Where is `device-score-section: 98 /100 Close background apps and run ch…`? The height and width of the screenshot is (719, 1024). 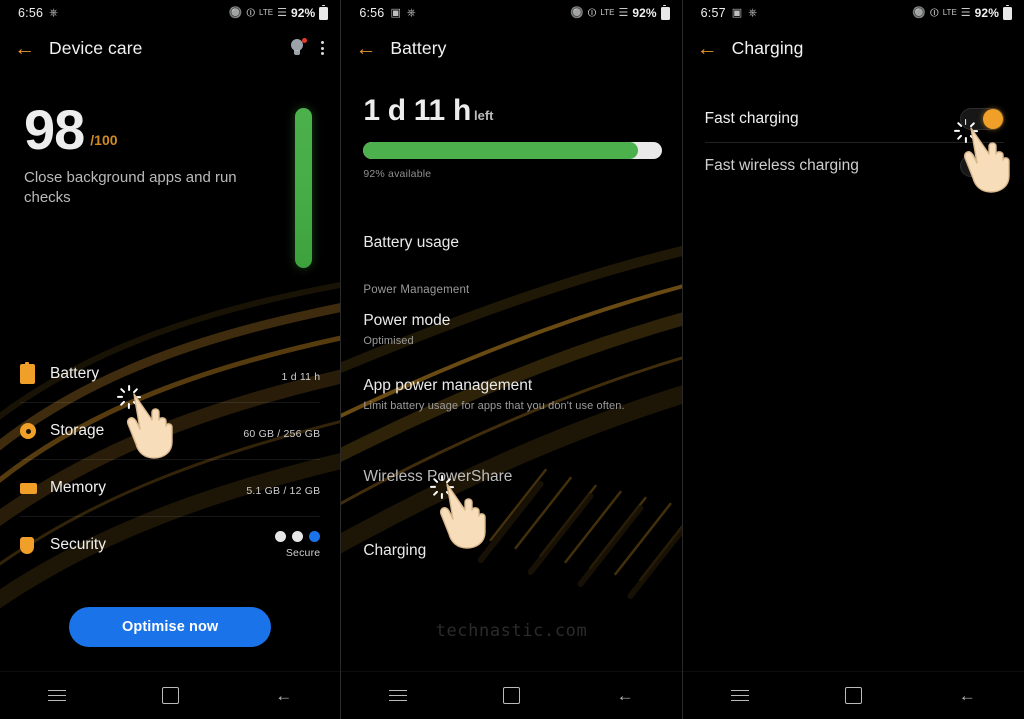
device-score-section: 98 /100 Close background apps and run ch… is located at coordinates (170, 169).